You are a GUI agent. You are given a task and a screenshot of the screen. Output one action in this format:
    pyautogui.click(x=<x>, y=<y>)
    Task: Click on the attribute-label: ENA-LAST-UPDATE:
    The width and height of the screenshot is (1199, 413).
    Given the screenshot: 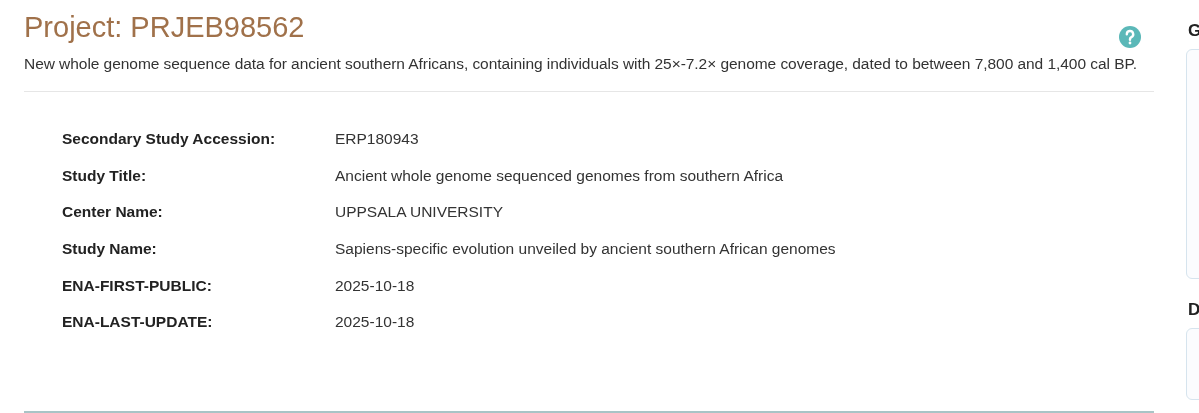 What is the action you would take?
    pyautogui.click(x=138, y=322)
    